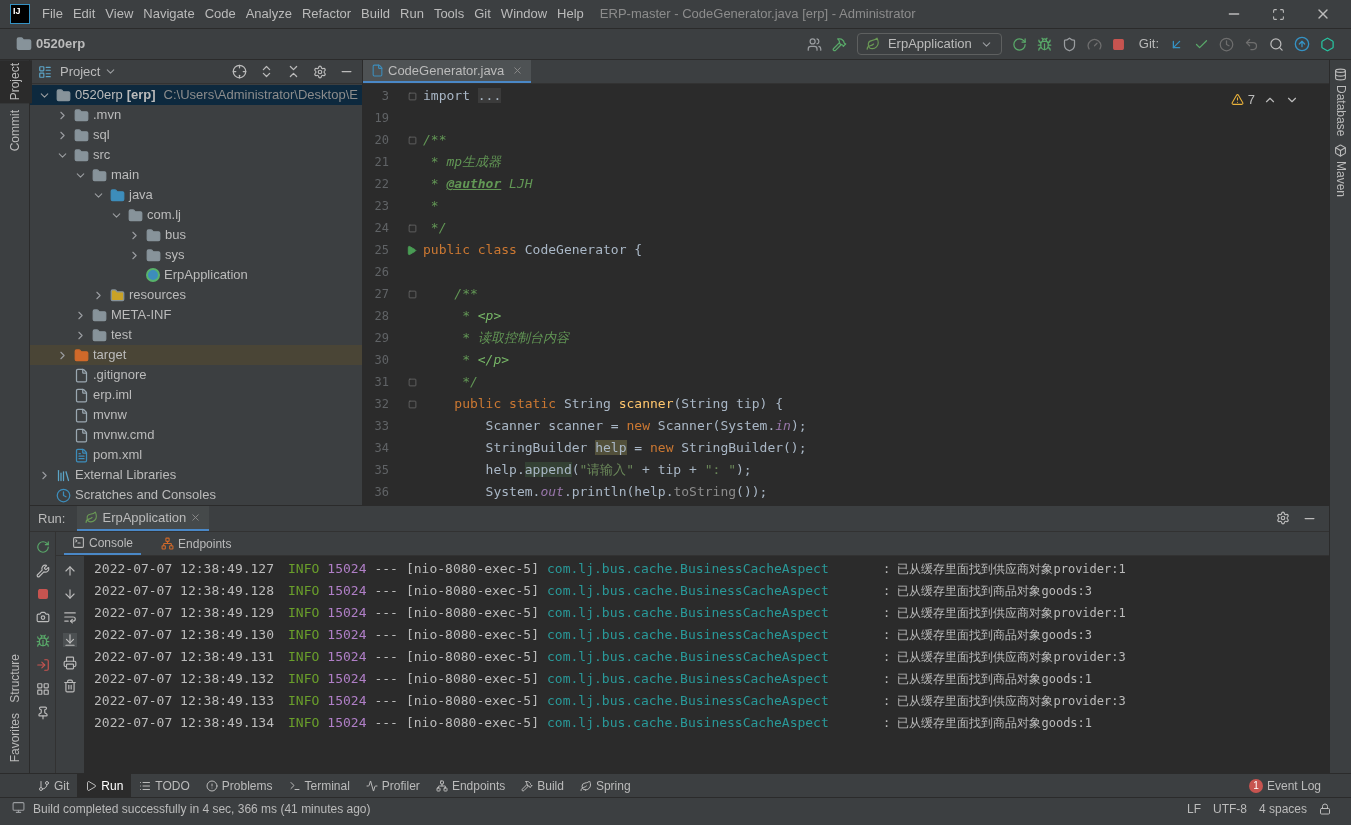 The width and height of the screenshot is (1351, 825). Describe the element at coordinates (196, 295) in the screenshot. I see `tree-item: resources` at that location.